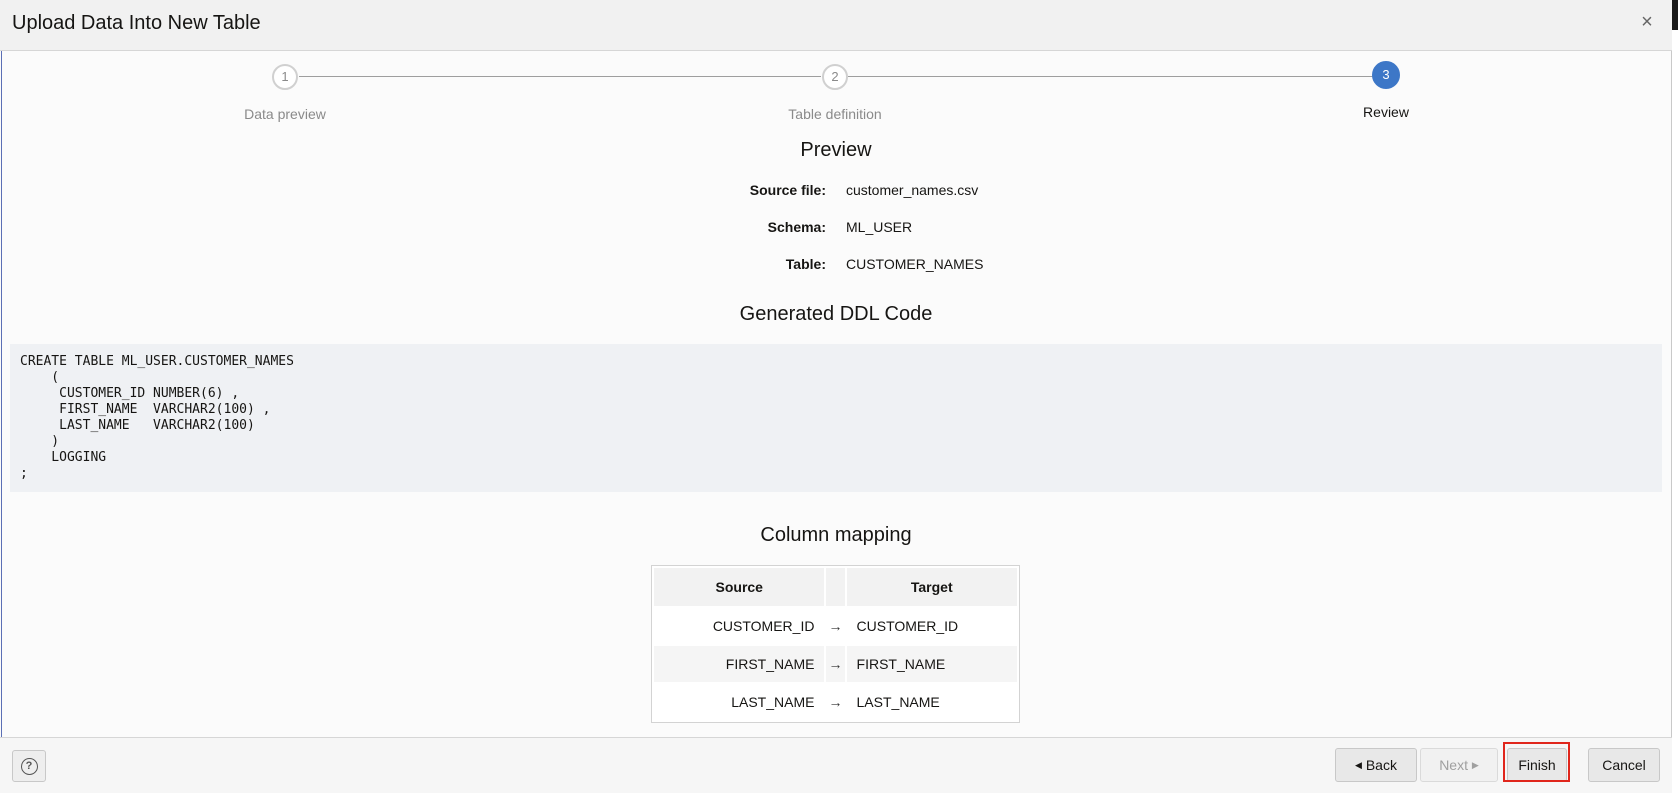 The height and width of the screenshot is (793, 1678). I want to click on source-cell: CUSTOMER_ID, so click(763, 626).